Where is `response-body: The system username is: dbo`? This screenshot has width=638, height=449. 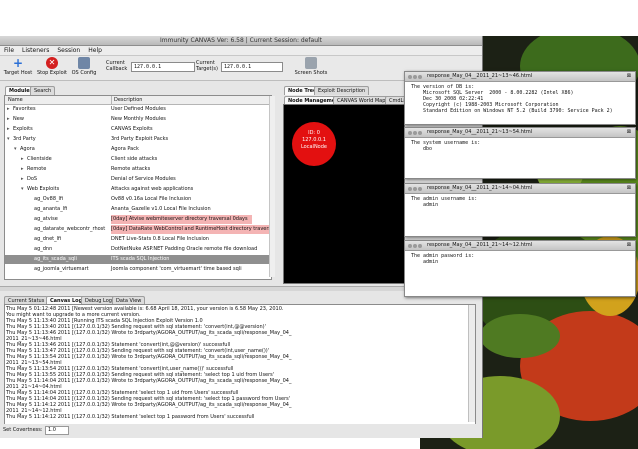 response-body: The system username is: dbo is located at coordinates (446, 146).